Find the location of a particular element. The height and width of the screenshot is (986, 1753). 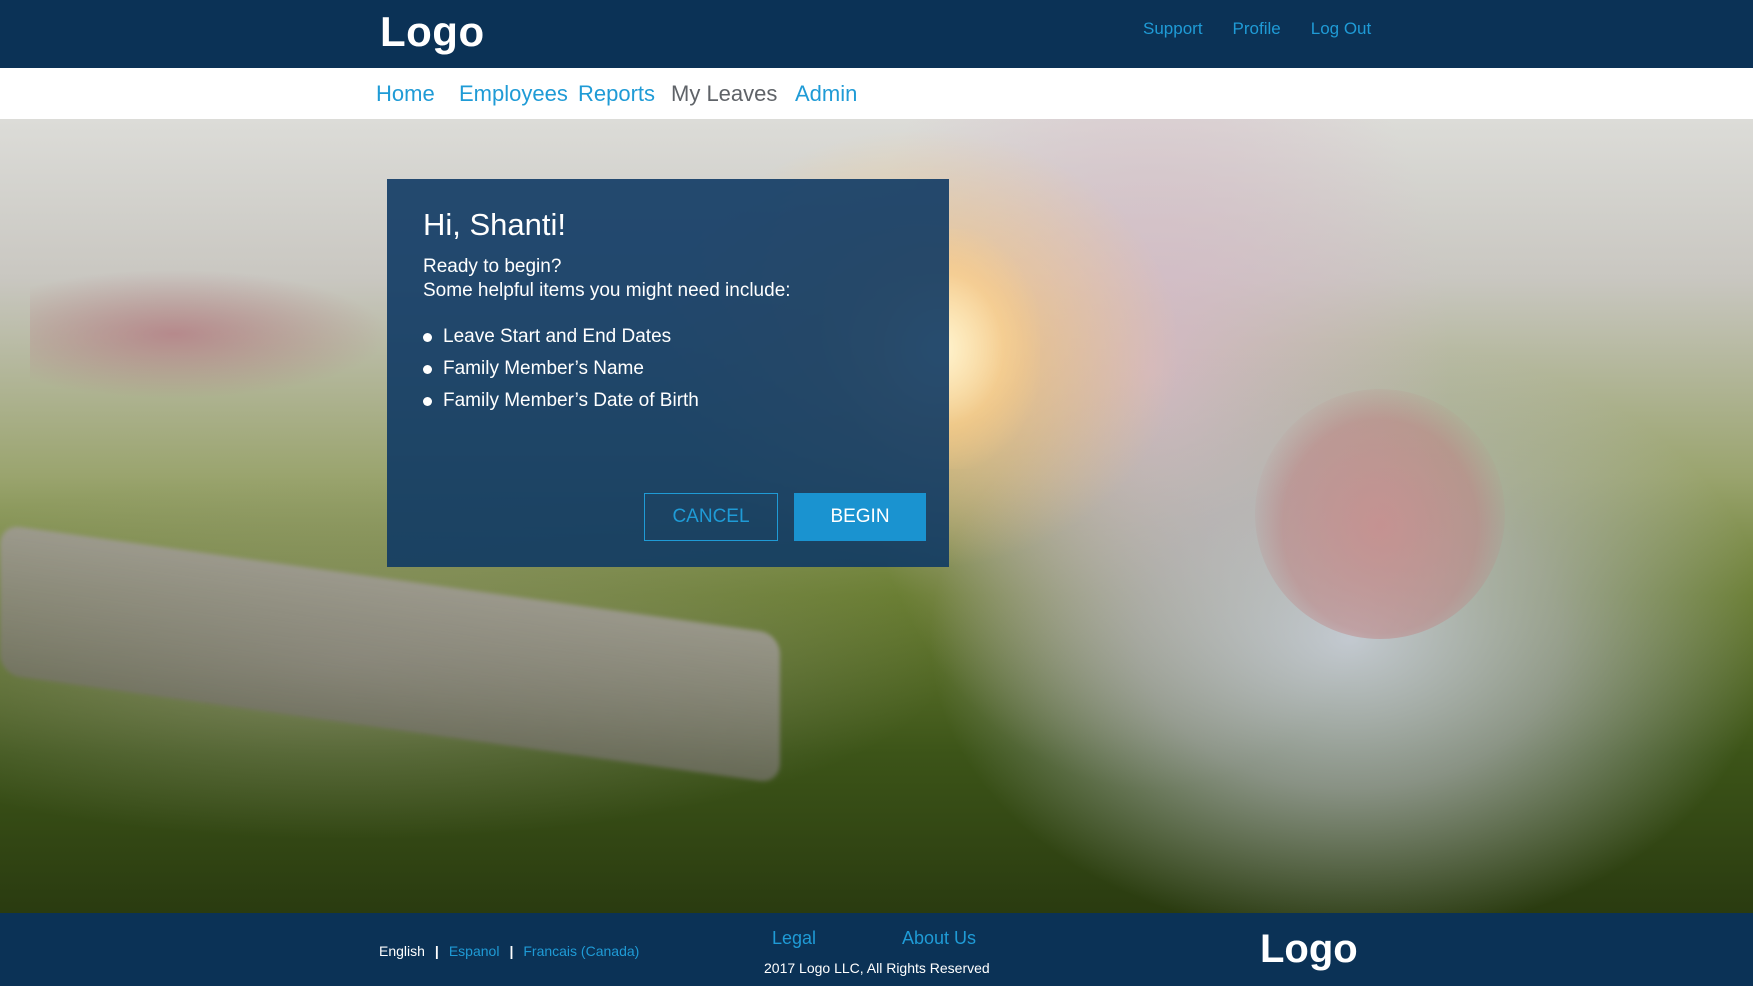

left-hand-shape is located at coordinates (210, 334).